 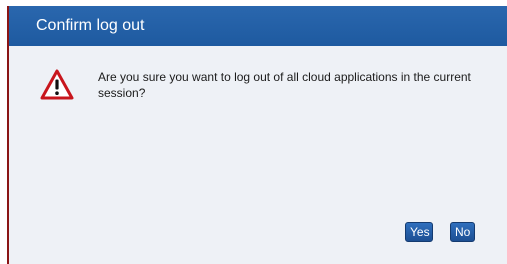 What do you see at coordinates (90, 25) in the screenshot?
I see `dialog-title: Confirm log out` at bounding box center [90, 25].